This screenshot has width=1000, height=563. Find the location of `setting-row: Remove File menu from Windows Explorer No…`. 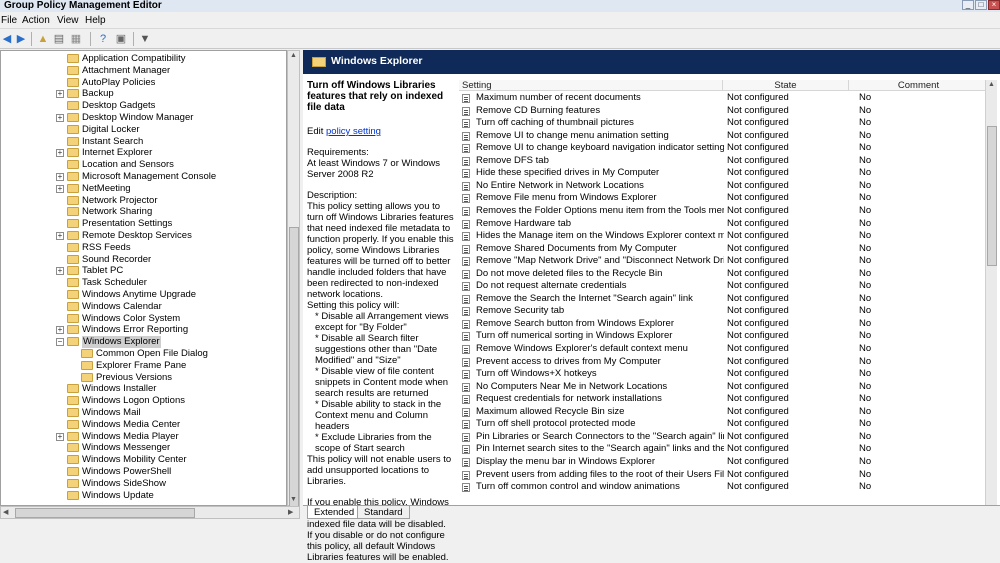

setting-row: Remove File menu from Windows Explorer No… is located at coordinates (728, 198).